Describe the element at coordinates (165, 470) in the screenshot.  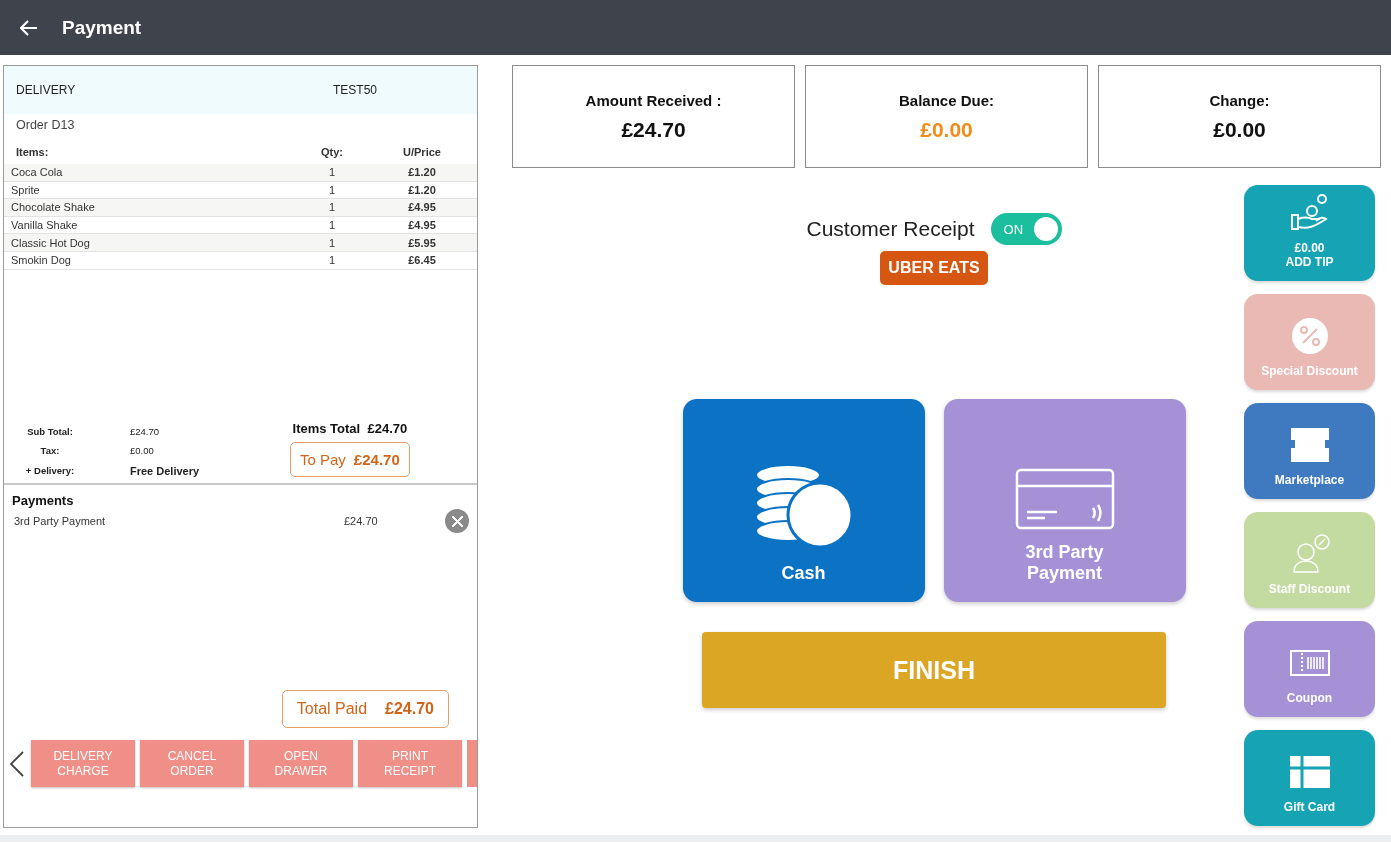
I see `total-value: Free Delivery` at that location.